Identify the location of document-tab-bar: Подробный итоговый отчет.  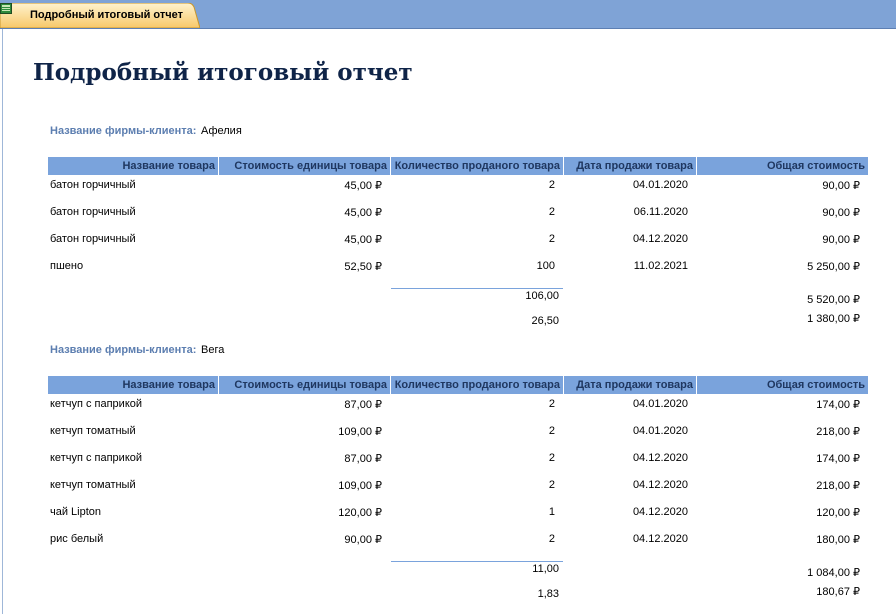
(448, 14).